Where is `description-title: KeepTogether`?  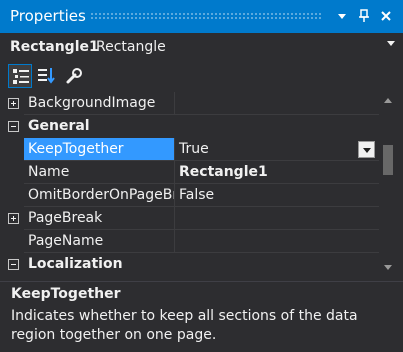 description-title: KeepTogether is located at coordinates (66, 294).